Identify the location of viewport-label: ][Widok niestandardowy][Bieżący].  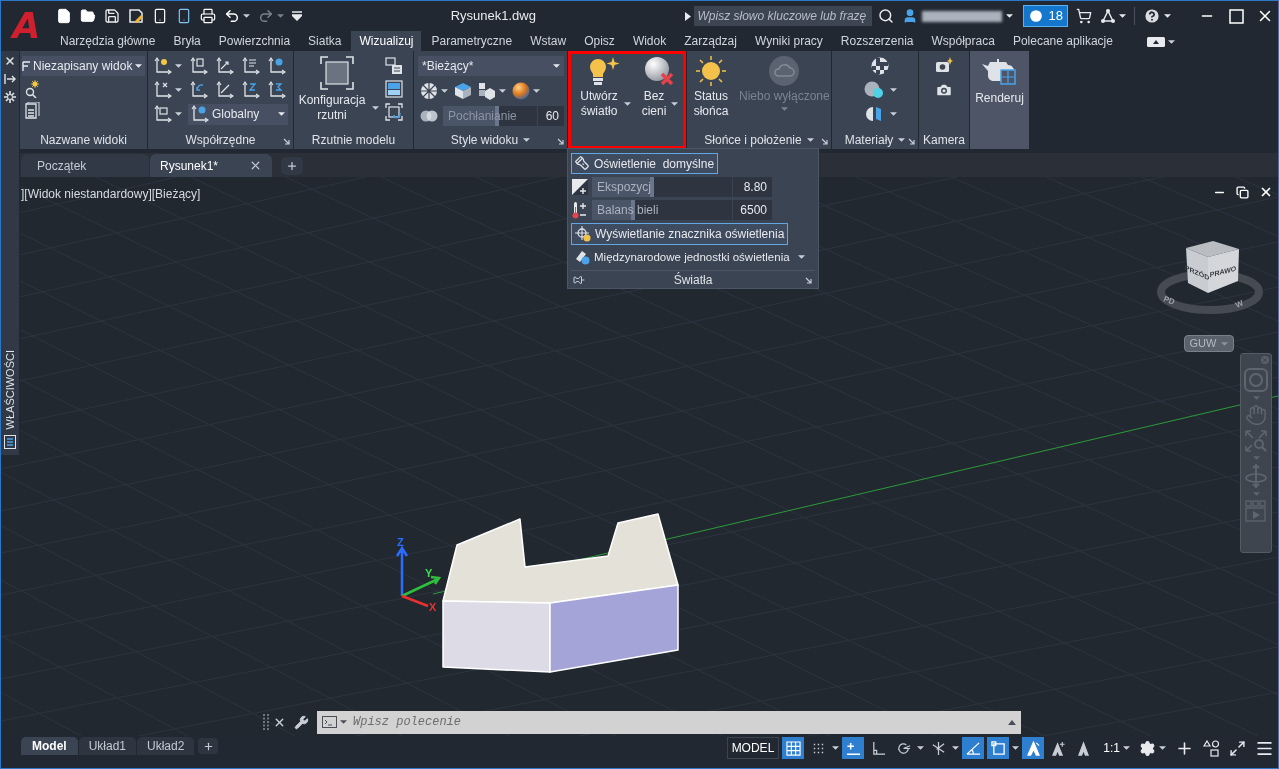
(111, 194).